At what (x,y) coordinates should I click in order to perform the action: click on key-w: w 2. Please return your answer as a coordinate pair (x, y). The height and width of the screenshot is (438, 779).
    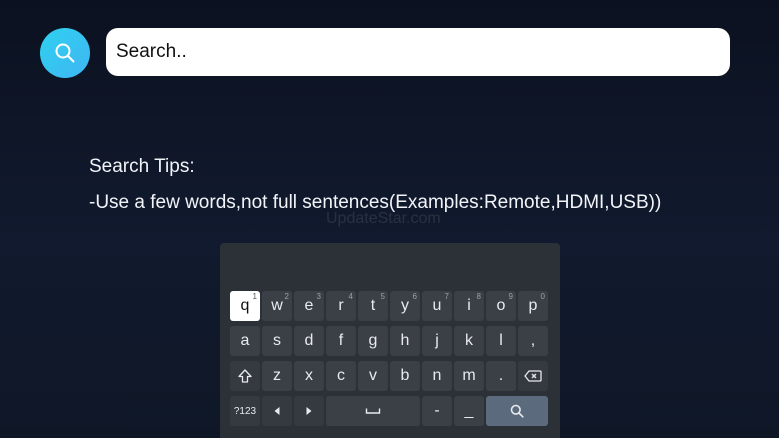
    Looking at the image, I should click on (277, 306).